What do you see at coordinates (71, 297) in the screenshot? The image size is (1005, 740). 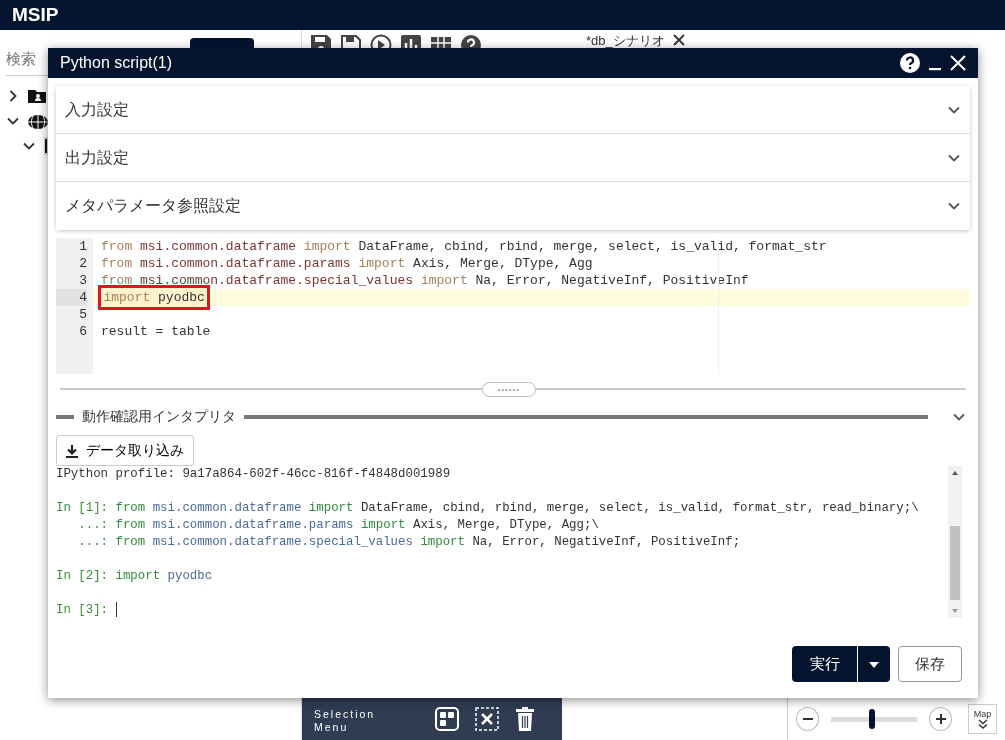 I see `line-number: 4` at bounding box center [71, 297].